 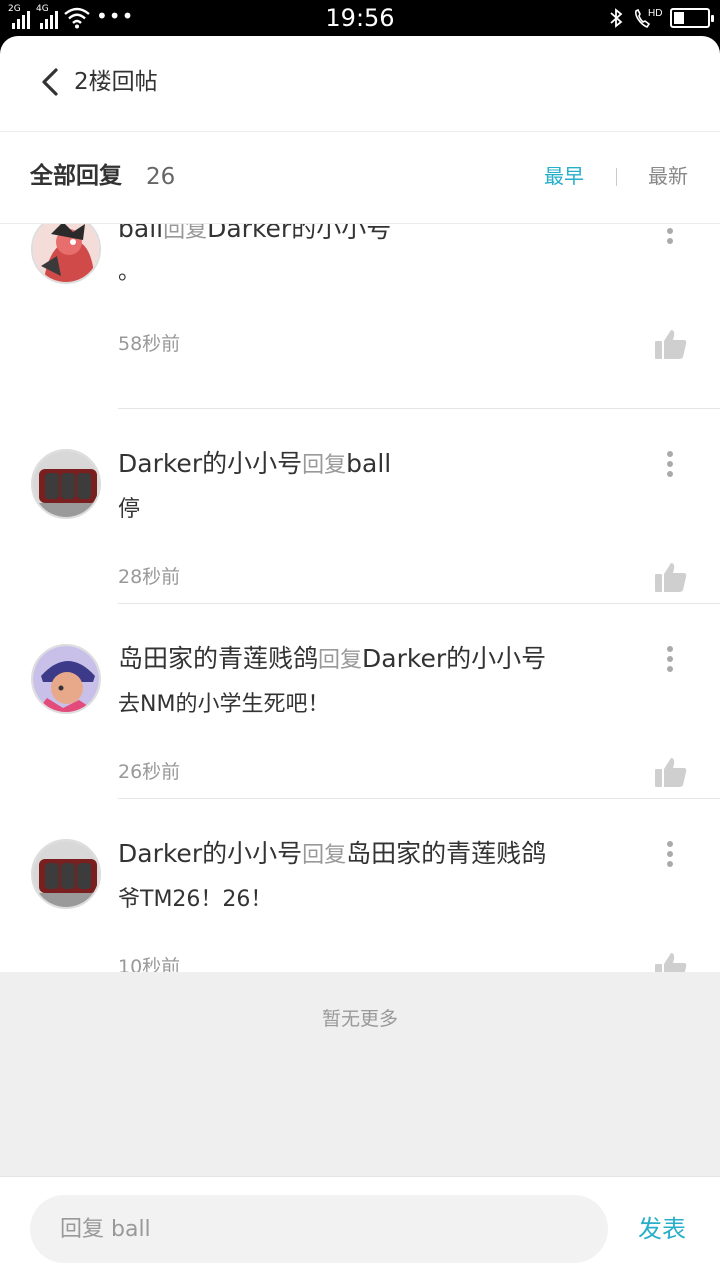 I want to click on reply-content: 爷TM26！26！, so click(x=195, y=899).